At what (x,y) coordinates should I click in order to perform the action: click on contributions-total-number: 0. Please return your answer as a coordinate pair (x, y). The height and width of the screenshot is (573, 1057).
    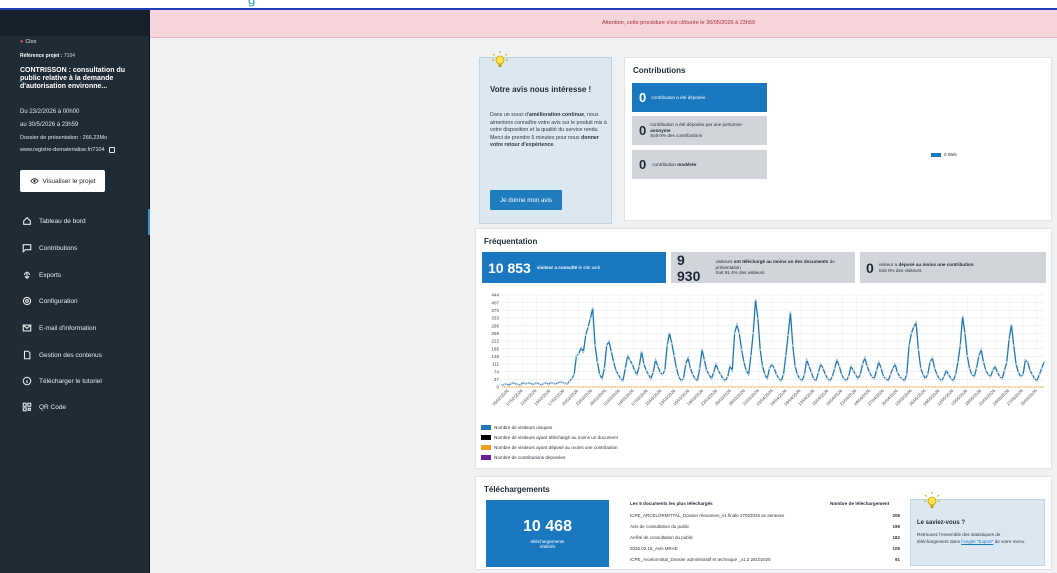
    Looking at the image, I should click on (643, 97).